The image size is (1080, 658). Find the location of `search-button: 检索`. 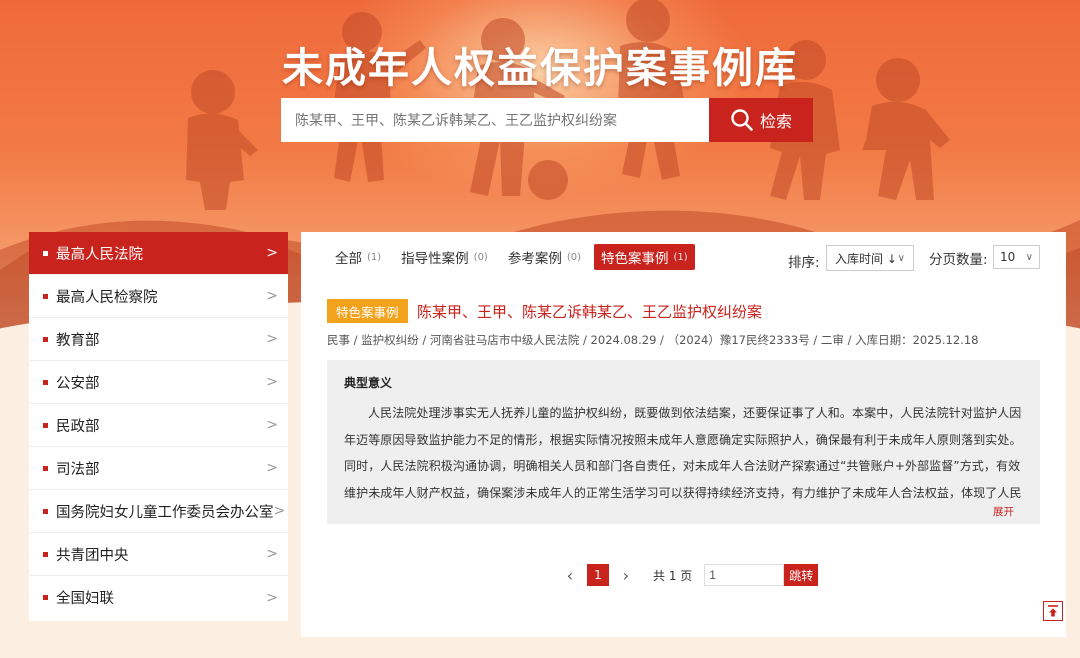

search-button: 检索 is located at coordinates (761, 120).